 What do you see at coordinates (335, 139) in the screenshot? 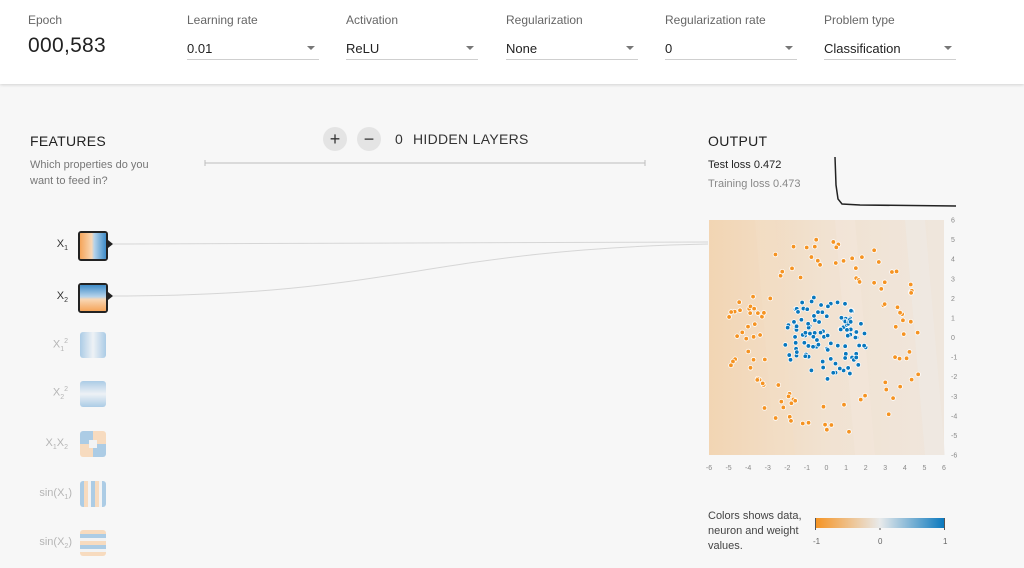
I see `add-layer-button: +` at bounding box center [335, 139].